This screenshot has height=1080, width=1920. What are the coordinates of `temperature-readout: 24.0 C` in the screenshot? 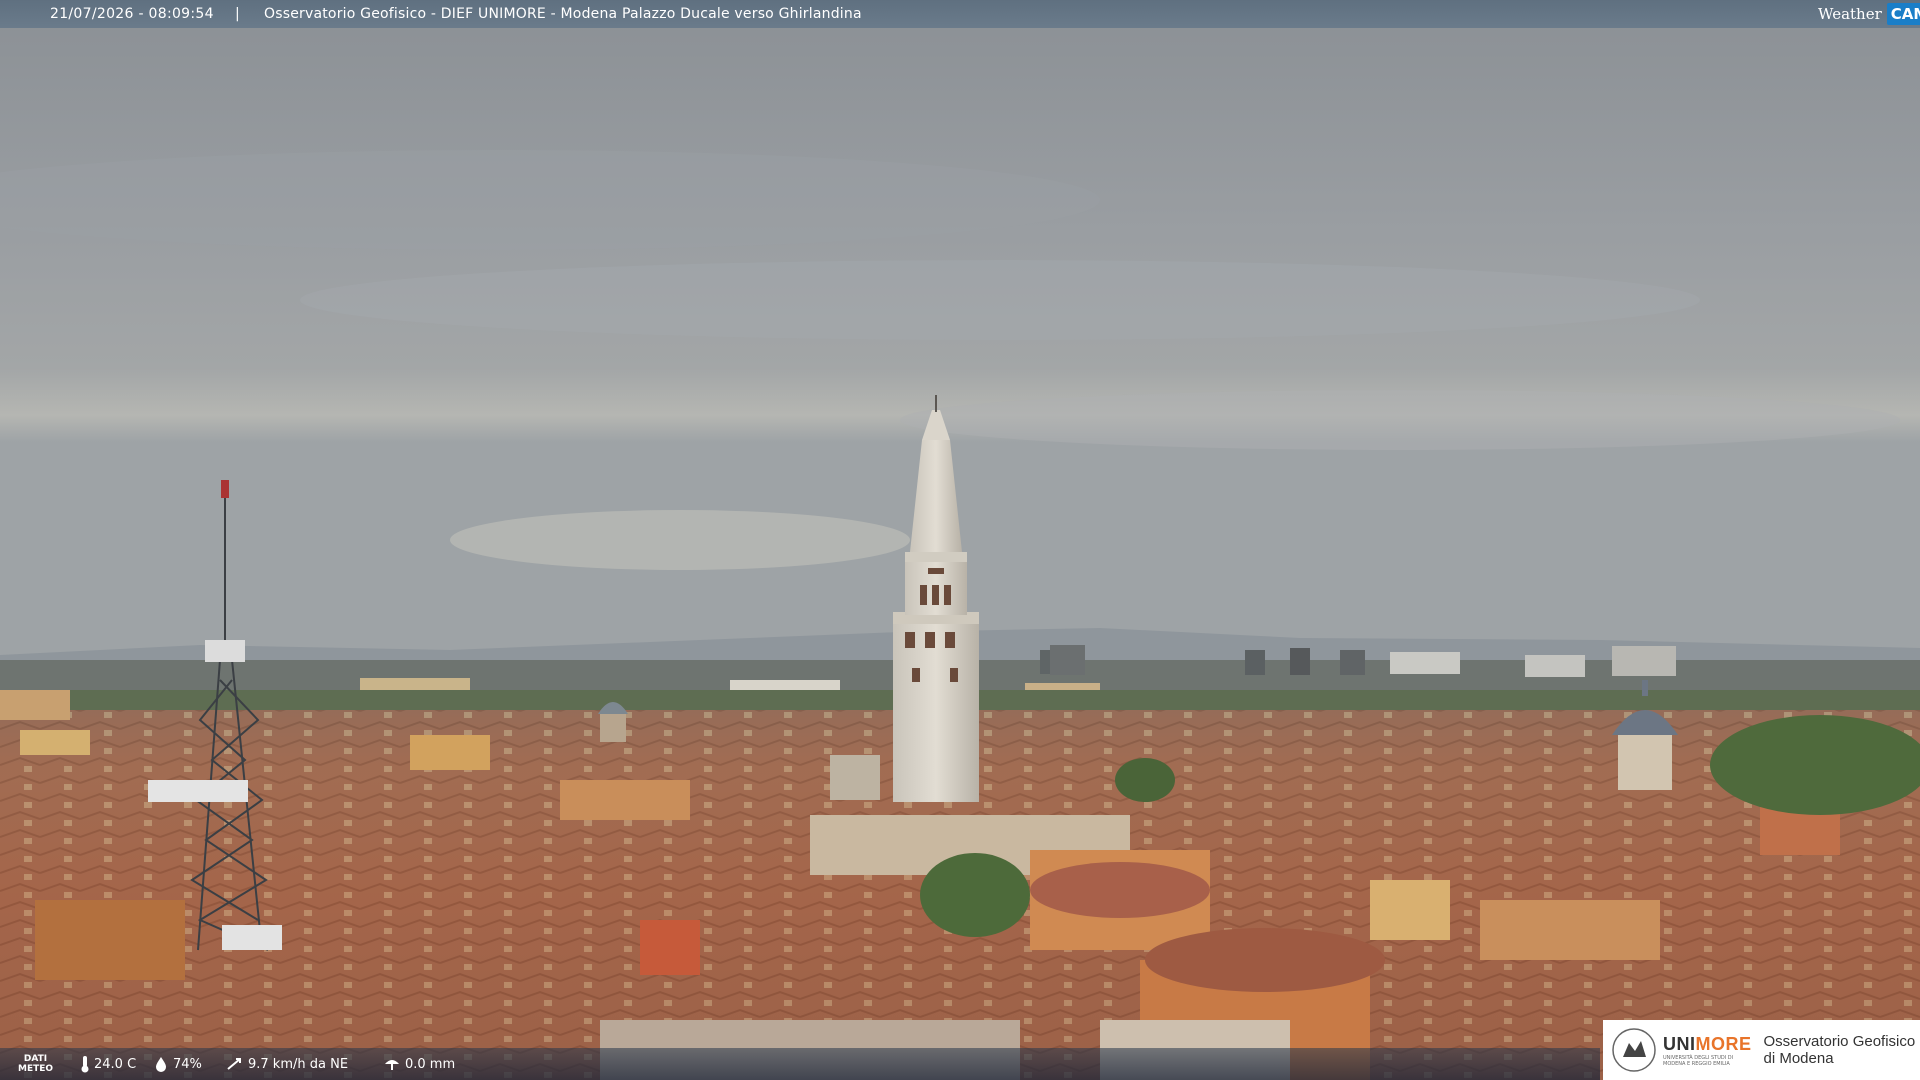 It's located at (108, 1064).